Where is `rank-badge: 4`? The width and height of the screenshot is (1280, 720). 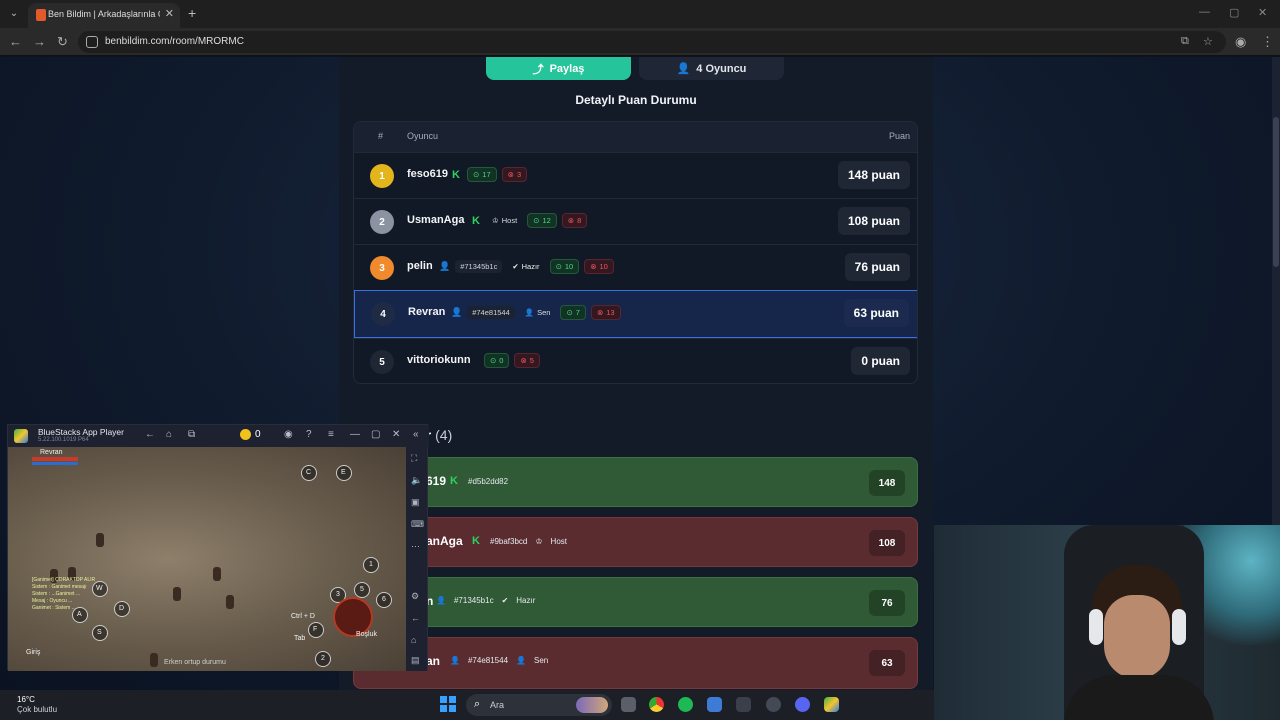
rank-badge: 4 is located at coordinates (383, 314).